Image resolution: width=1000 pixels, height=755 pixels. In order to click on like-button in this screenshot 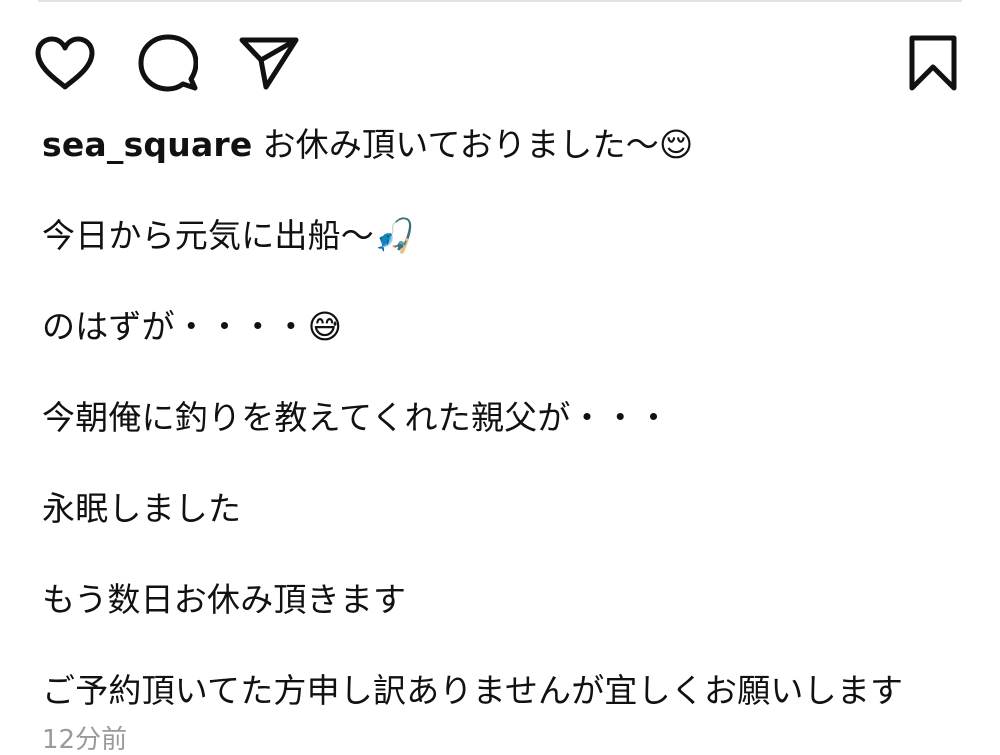, I will do `click(65, 63)`.